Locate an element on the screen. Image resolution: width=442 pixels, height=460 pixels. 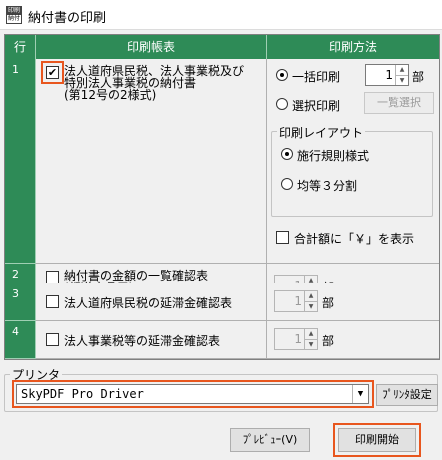
row-number: 4 is located at coordinates (20, 340).